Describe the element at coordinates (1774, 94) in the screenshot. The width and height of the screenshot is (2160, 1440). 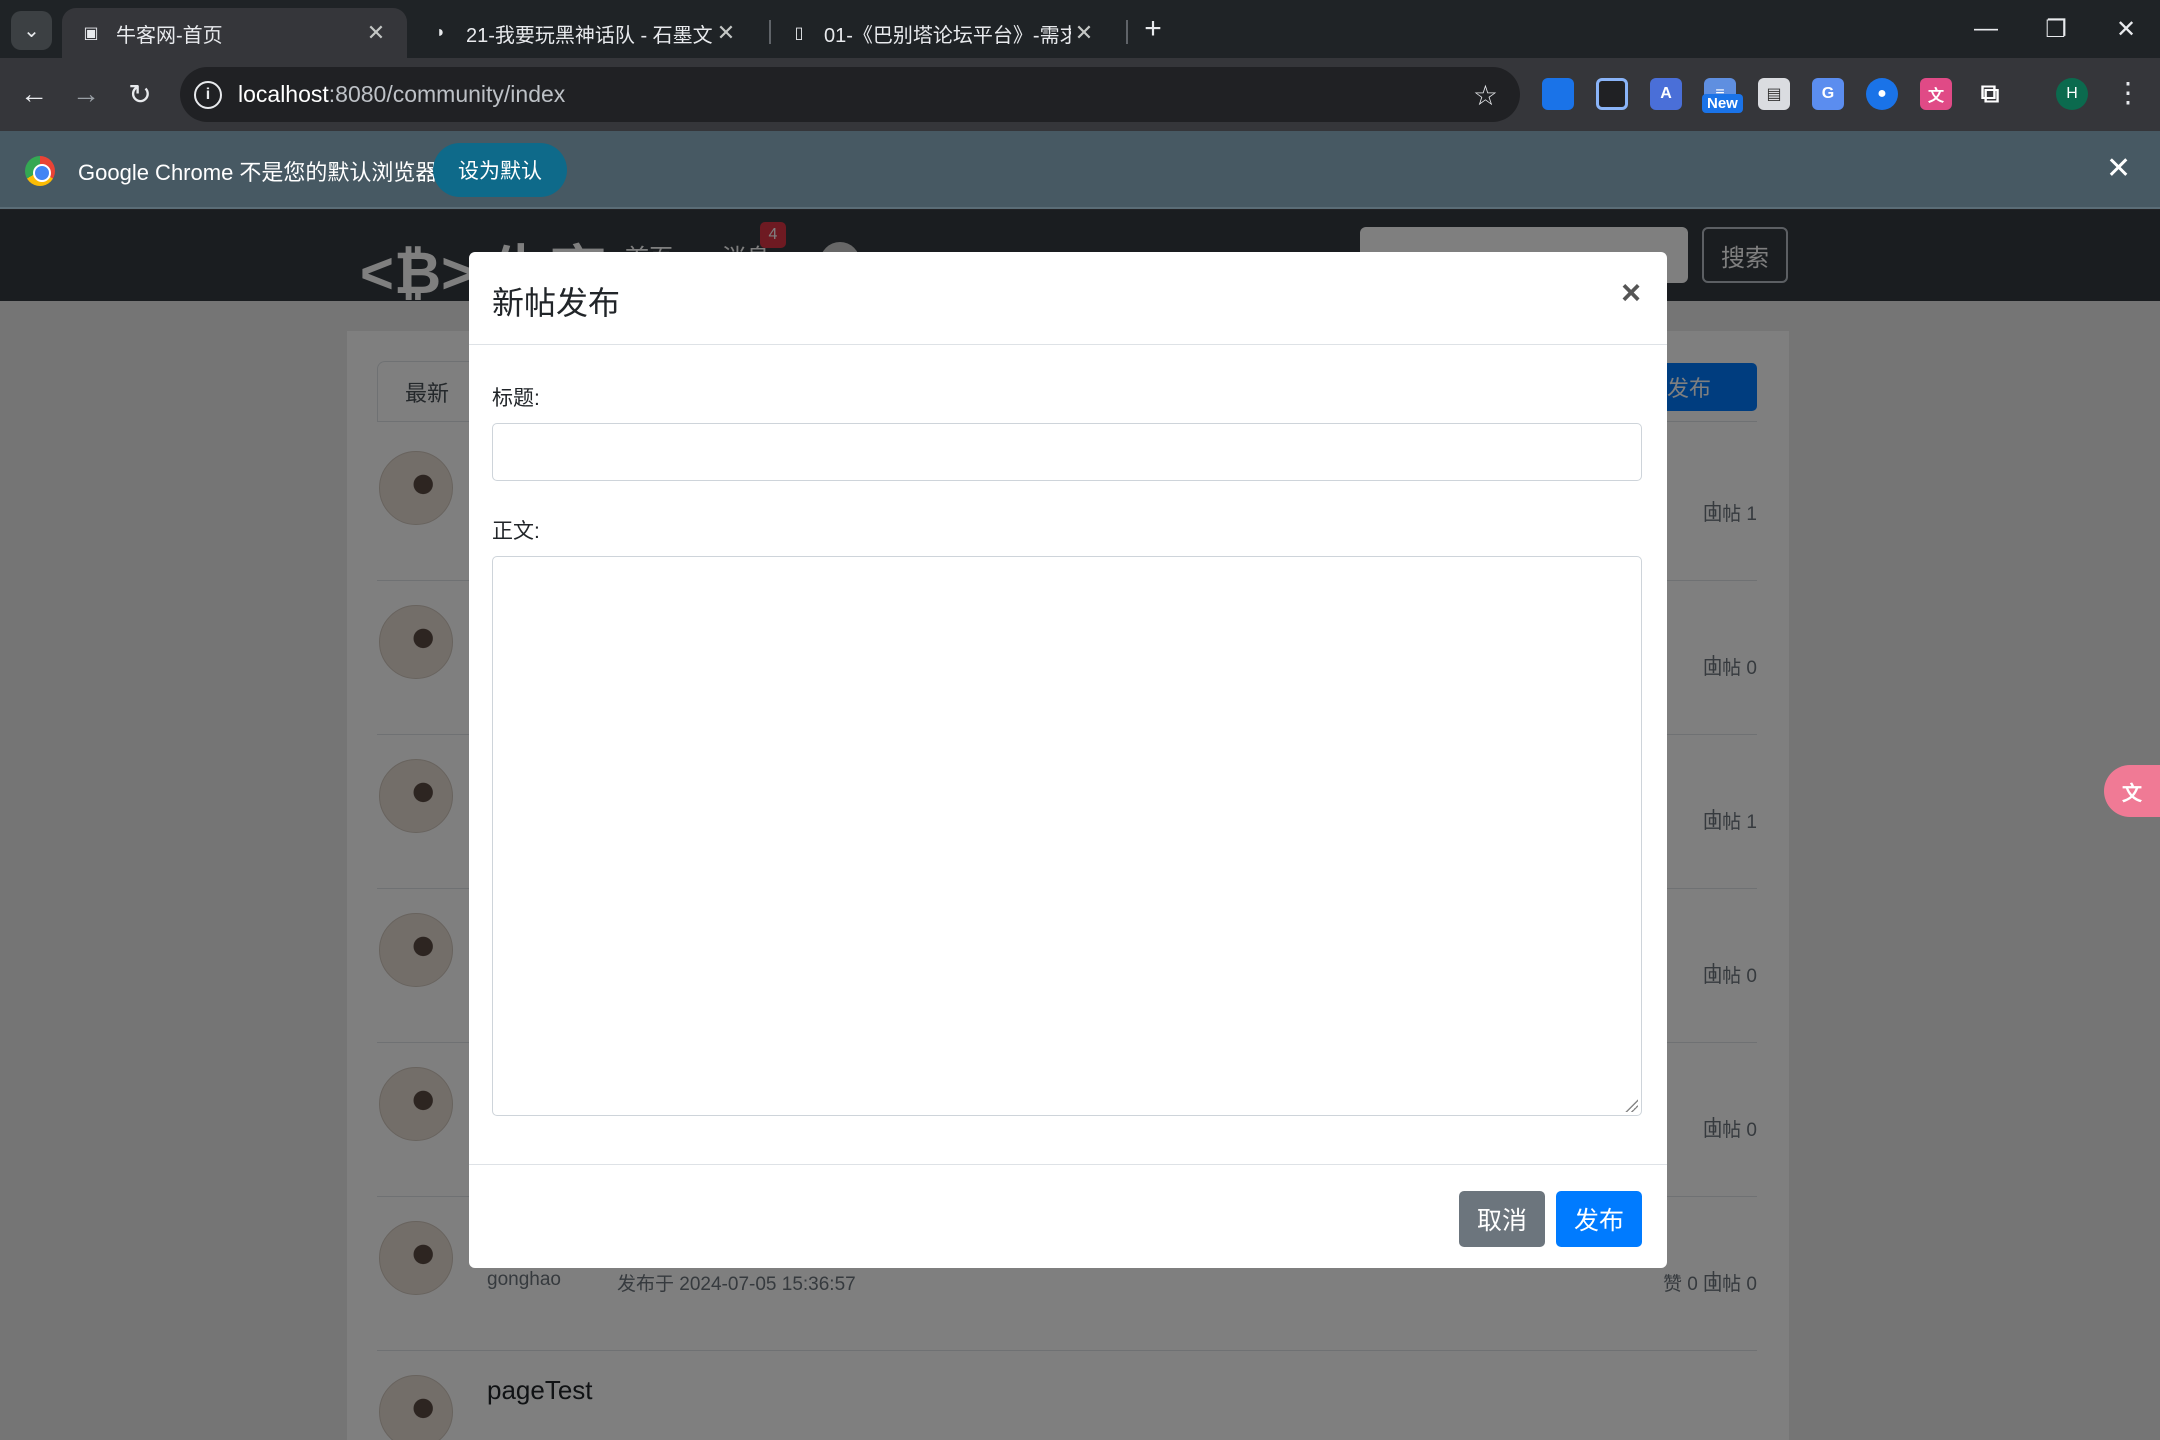
I see `document-extension-icon: ▤` at that location.